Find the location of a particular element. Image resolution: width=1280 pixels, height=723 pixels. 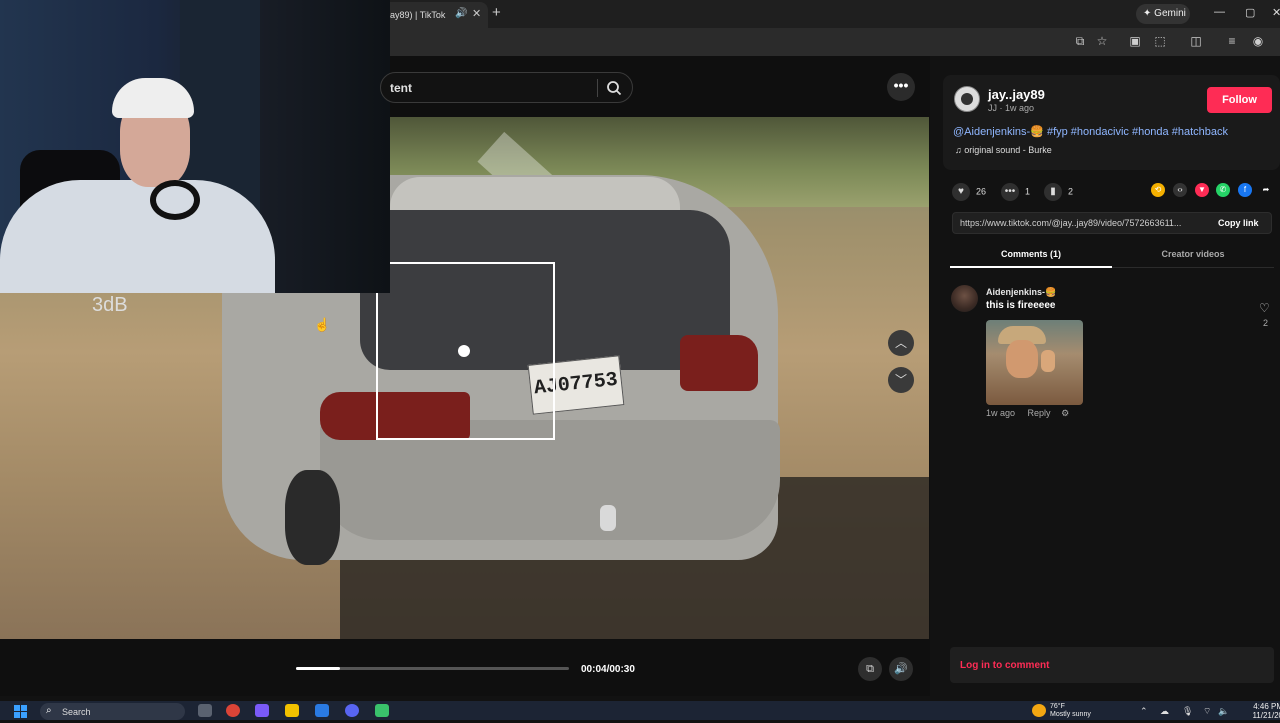

chevron-down-icon: ﹀ is located at coordinates (901, 380).